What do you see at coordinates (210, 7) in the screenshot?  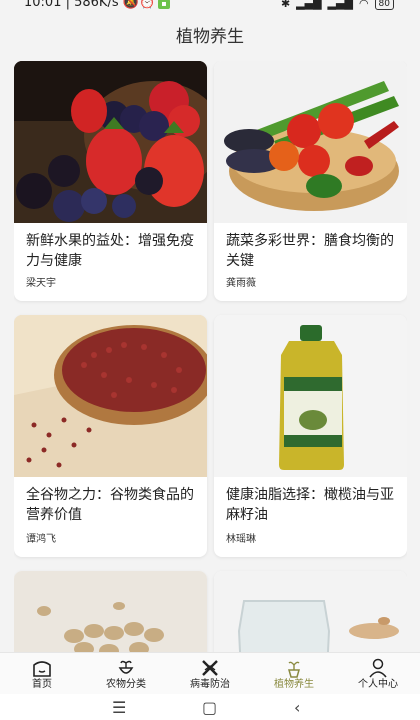 I see `status-bar: 10:01 | 586K/s 🔕⏰ ▪ ✱ ▂▄▆ ▂▄▆ ◠ 80` at bounding box center [210, 7].